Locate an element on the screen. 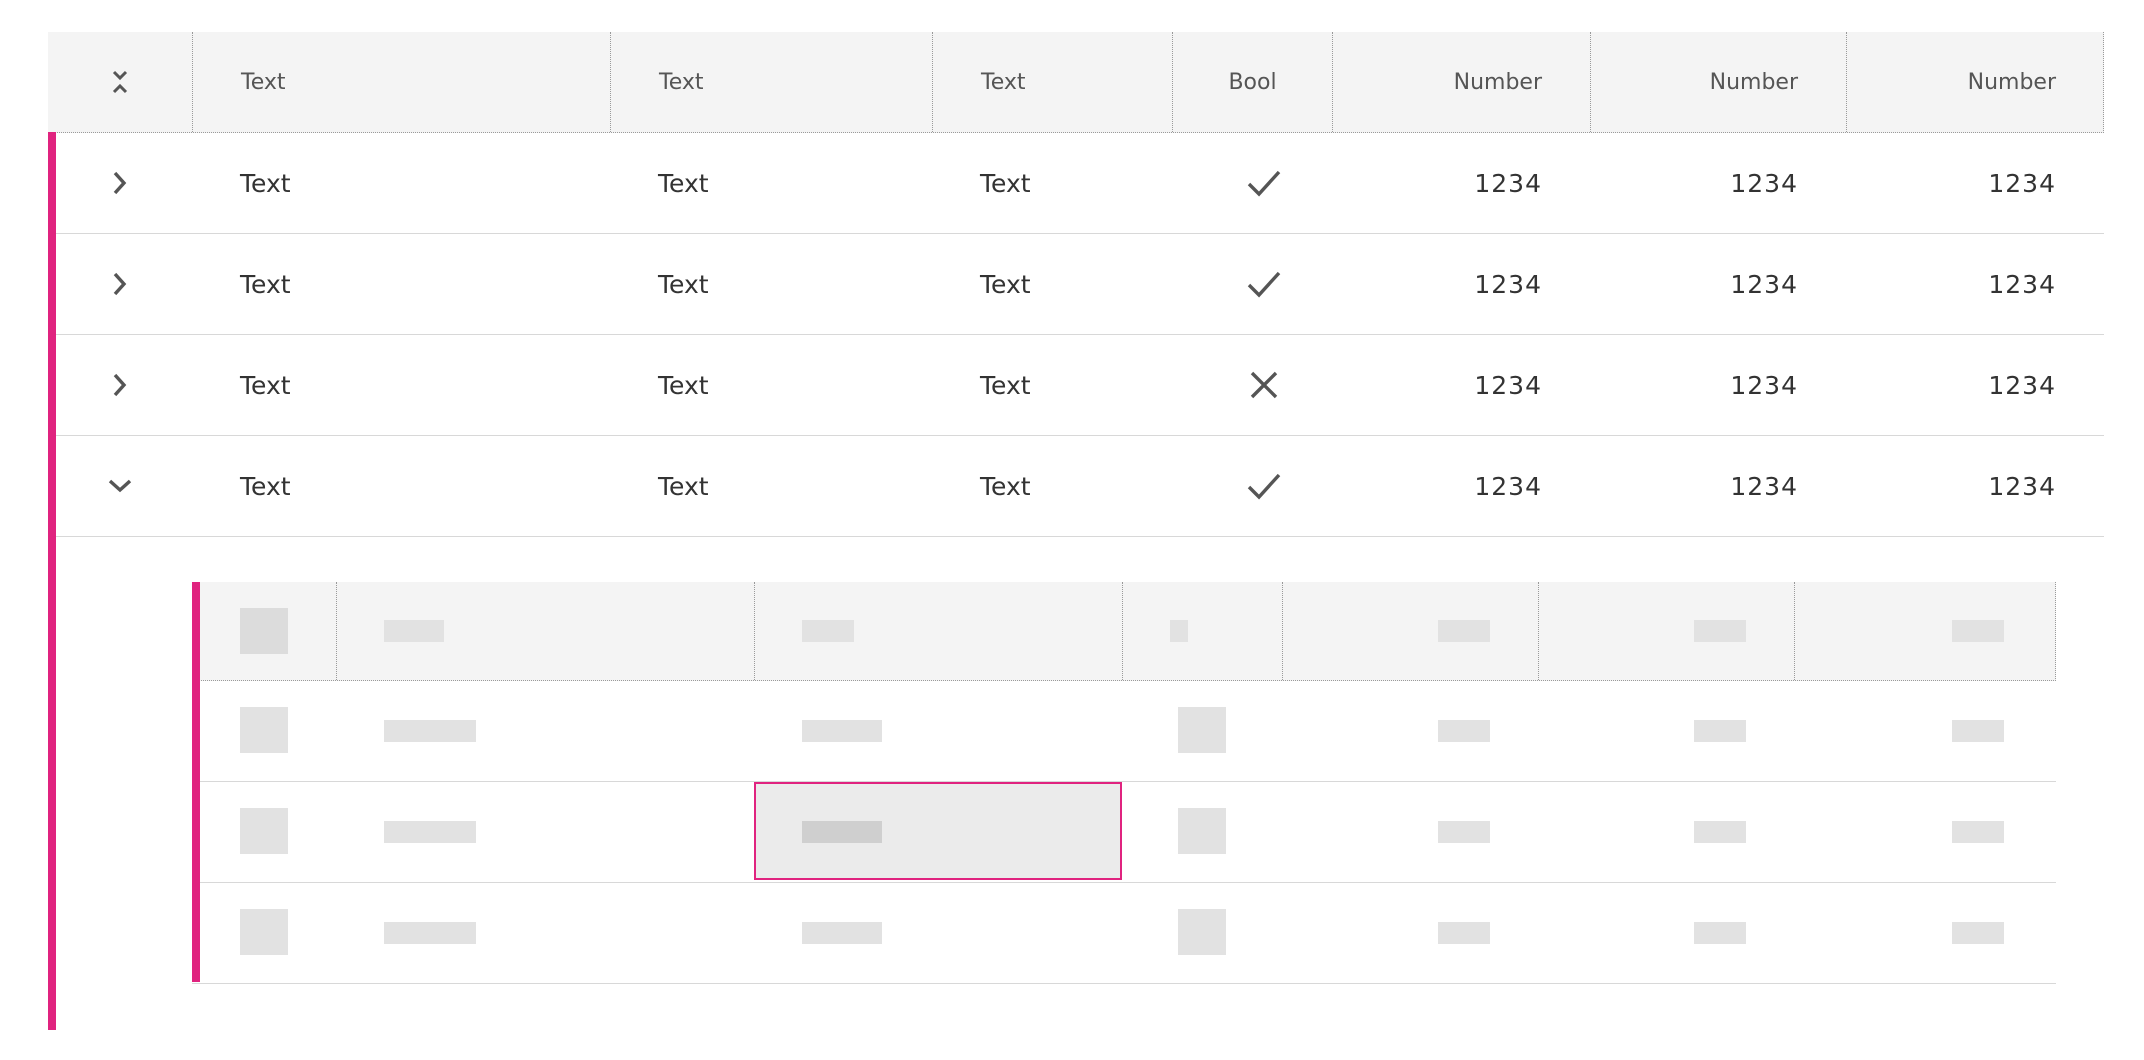 The image size is (2144, 1060). nested-grid-header is located at coordinates (1124, 631).